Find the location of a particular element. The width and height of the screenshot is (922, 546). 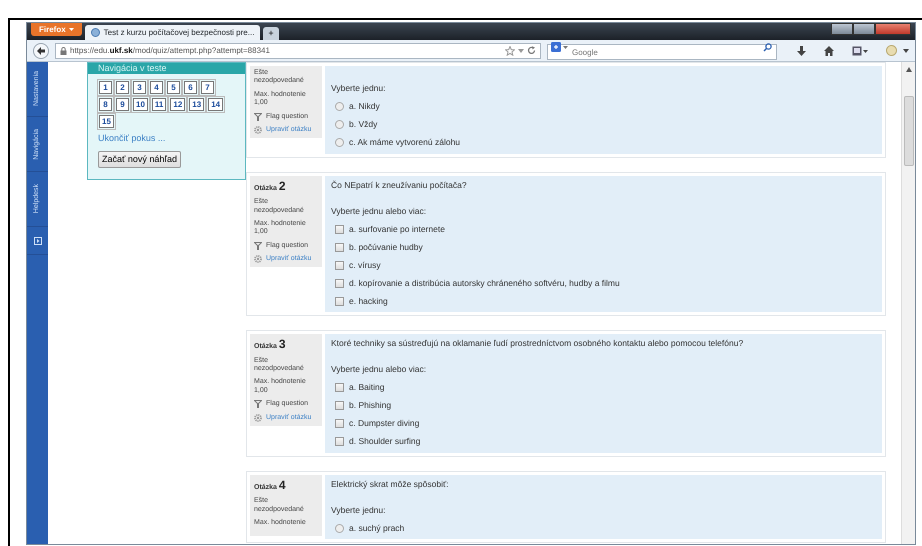

answer-option: d. kopírovanie a distribúcia autorsky chráneného softvéru, hudby a filmu is located at coordinates (484, 283).